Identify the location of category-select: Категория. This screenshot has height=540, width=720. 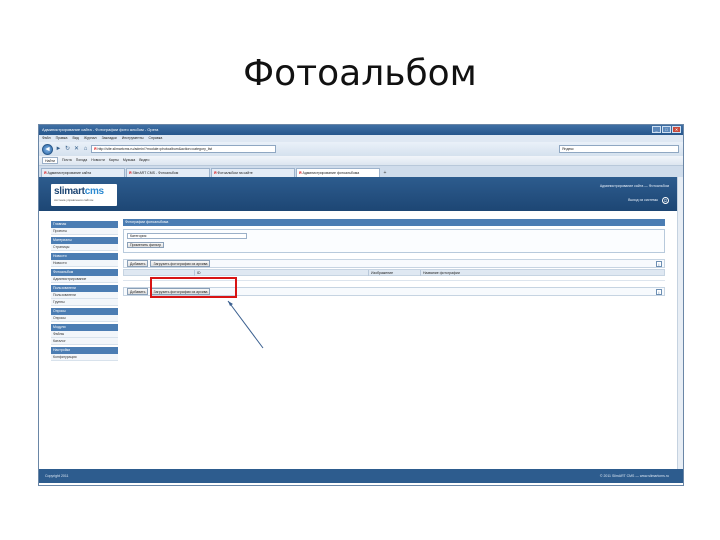
(187, 236).